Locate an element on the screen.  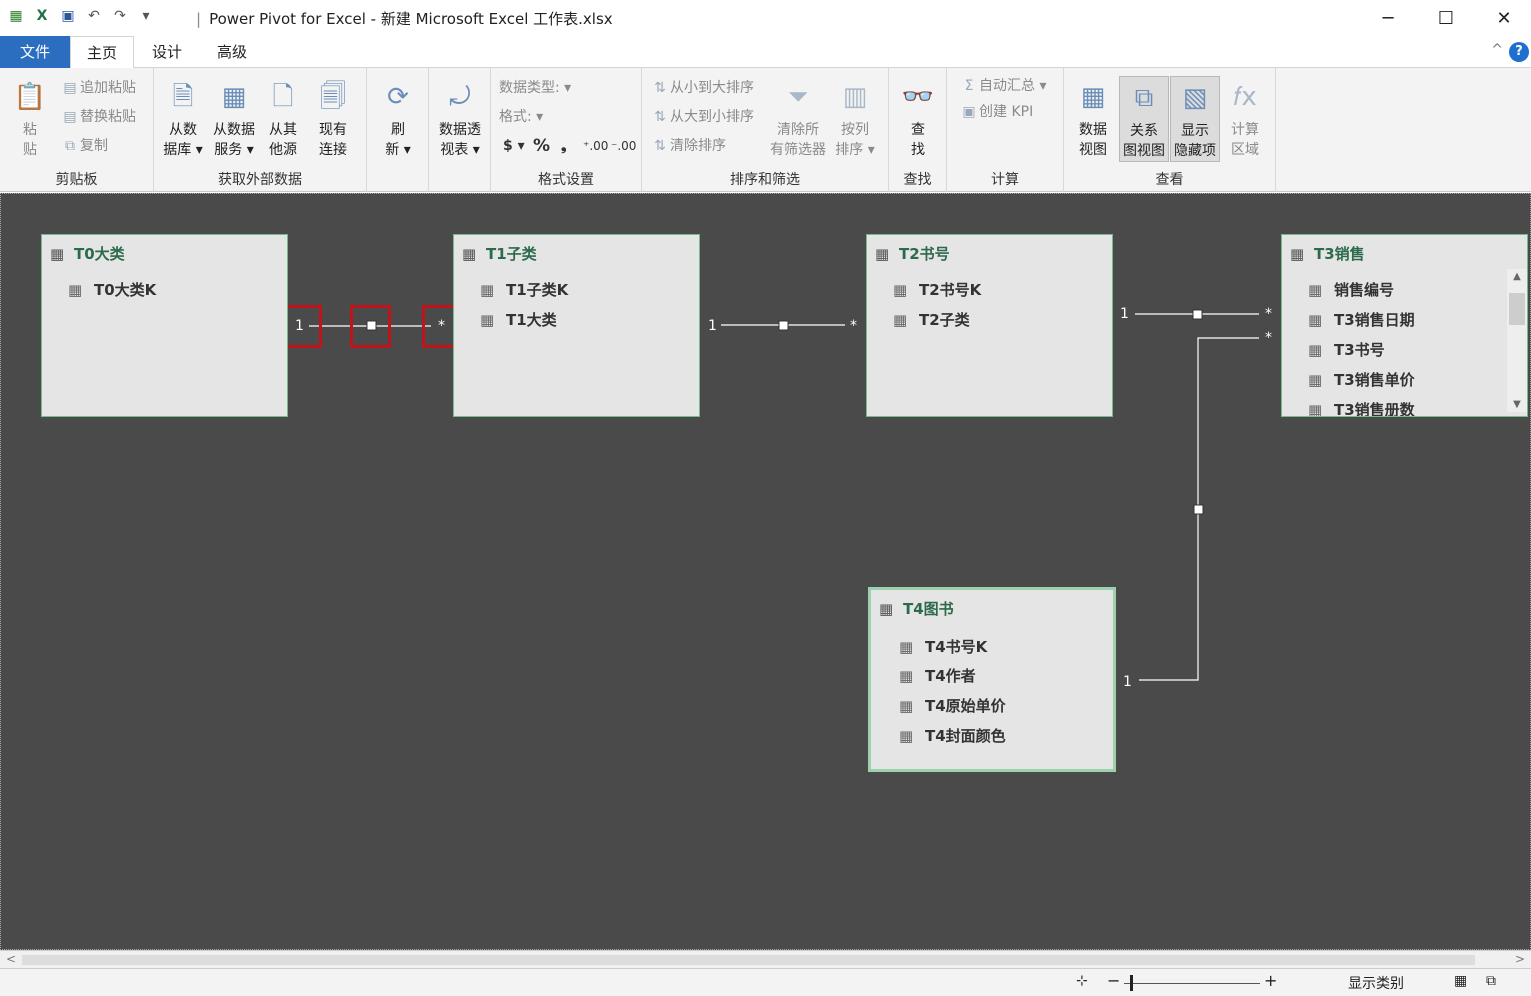
show-hidden-button: ▧ 显示 隐藏项 is located at coordinates (1195, 119).